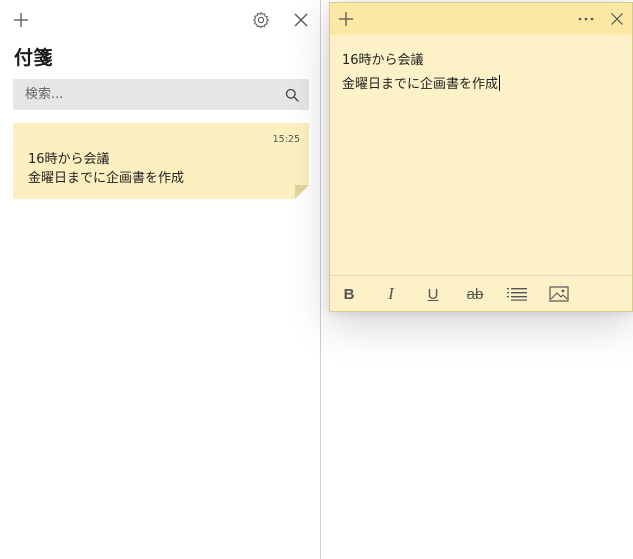 Image resolution: width=633 pixels, height=559 pixels. What do you see at coordinates (421, 83) in the screenshot?
I see `note-text-line: 金曜日までに企画書を作成` at bounding box center [421, 83].